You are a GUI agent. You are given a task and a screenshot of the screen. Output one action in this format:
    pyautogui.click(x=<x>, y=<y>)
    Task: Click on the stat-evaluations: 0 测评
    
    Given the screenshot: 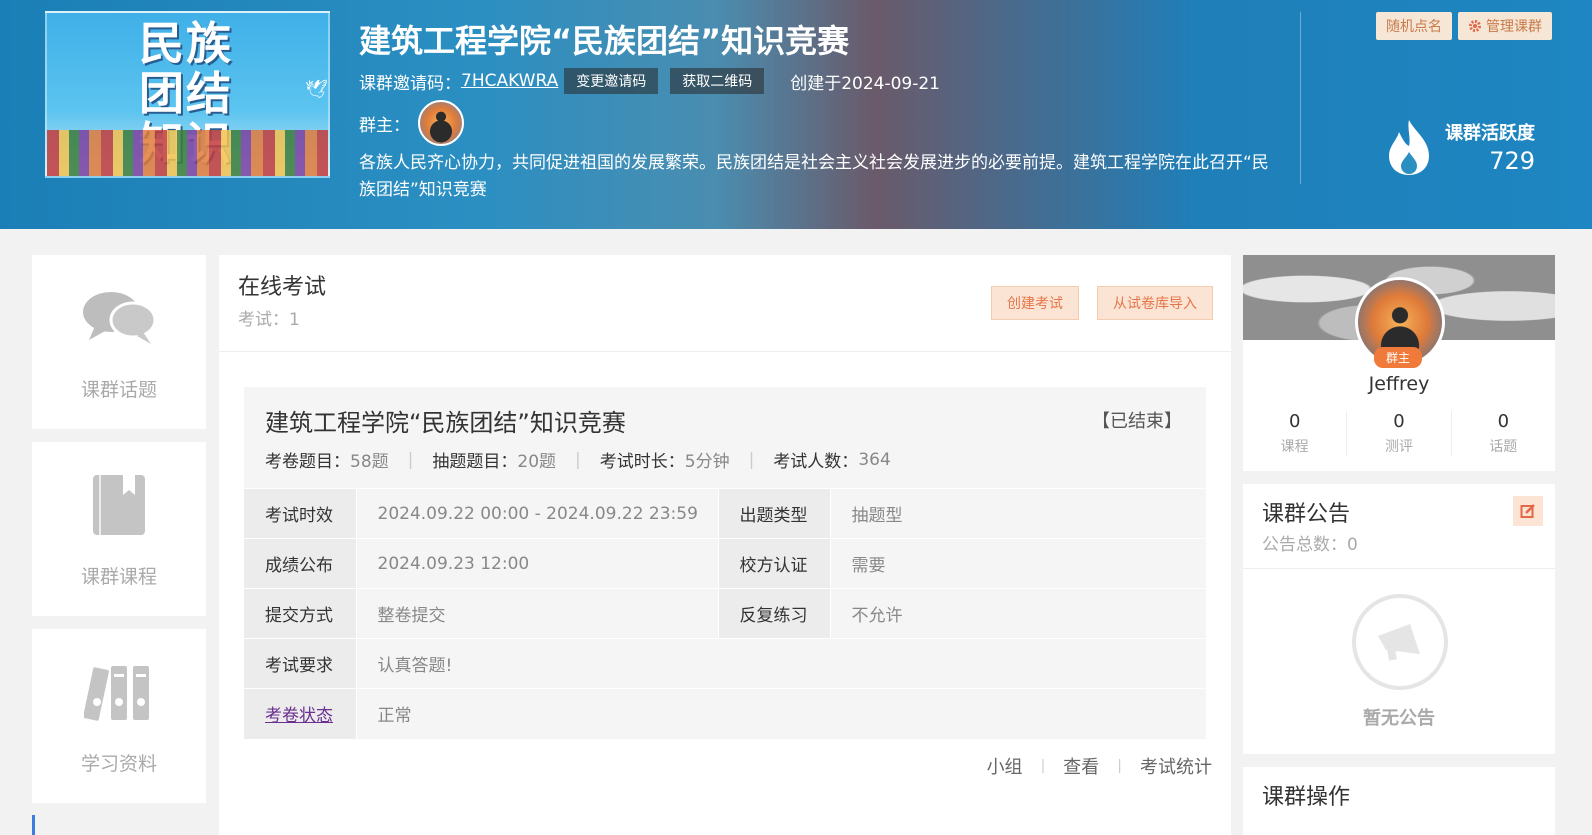 What is the action you would take?
    pyautogui.click(x=1399, y=433)
    